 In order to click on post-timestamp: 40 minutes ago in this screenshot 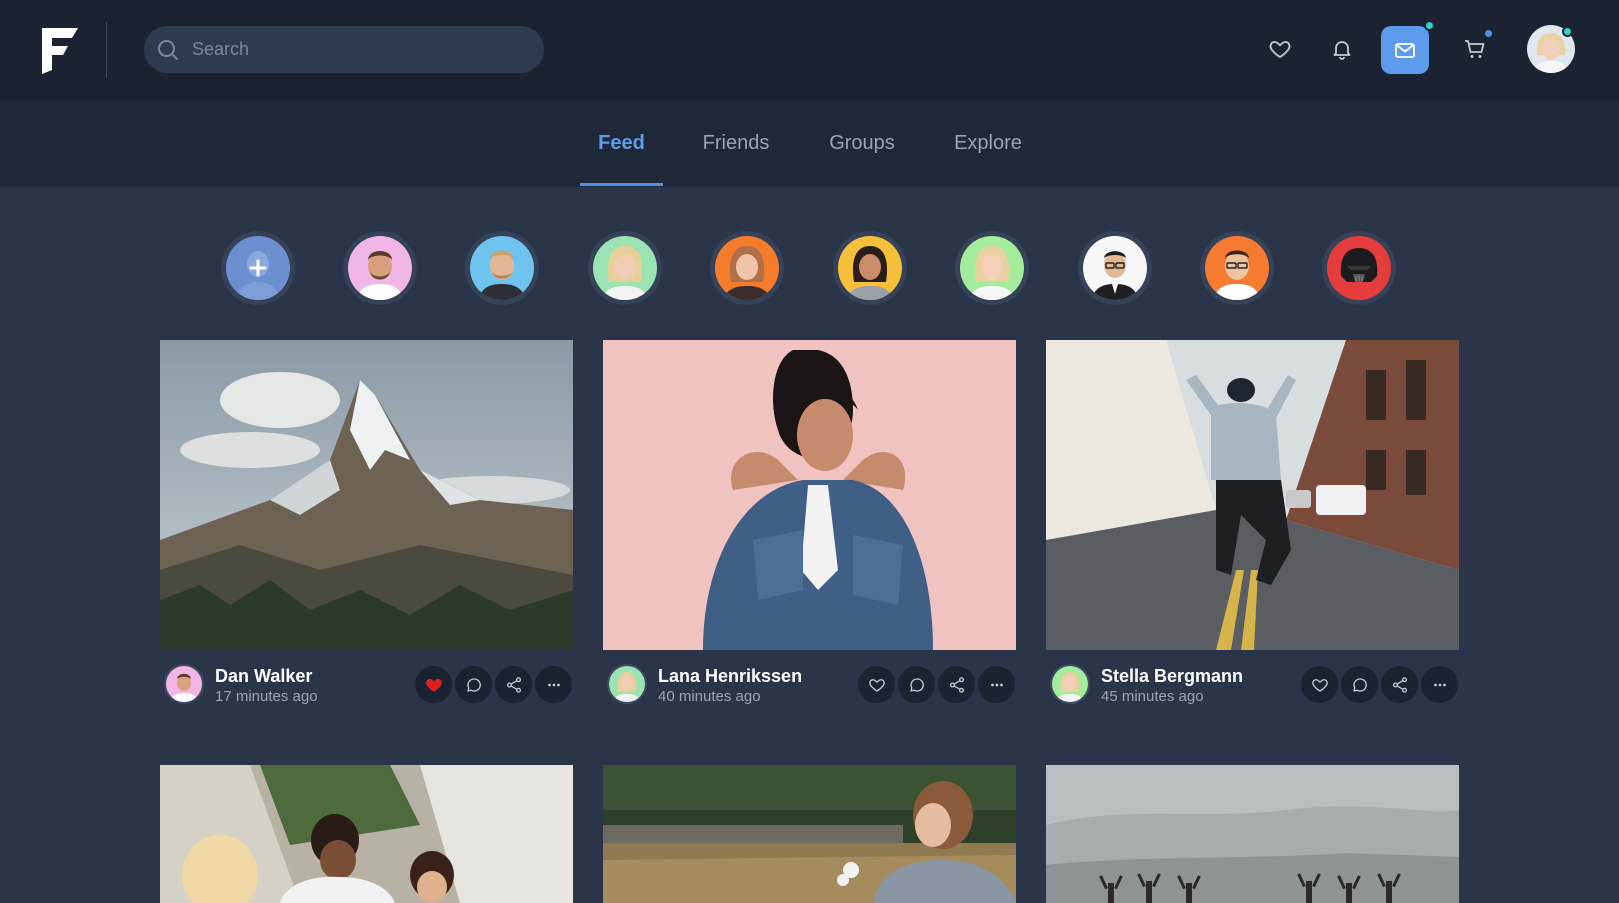, I will do `click(709, 696)`.